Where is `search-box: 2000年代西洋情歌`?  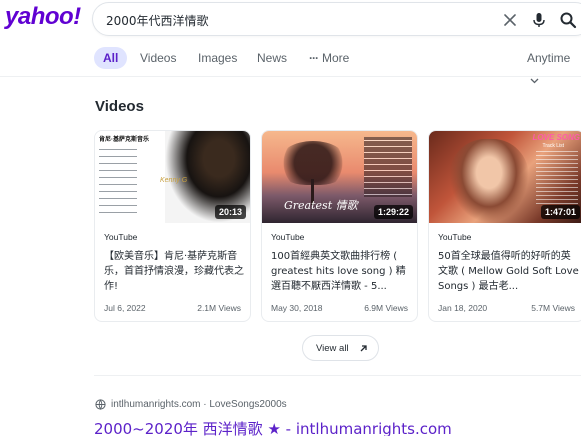
search-box: 2000年代西洋情歌 is located at coordinates (336, 19).